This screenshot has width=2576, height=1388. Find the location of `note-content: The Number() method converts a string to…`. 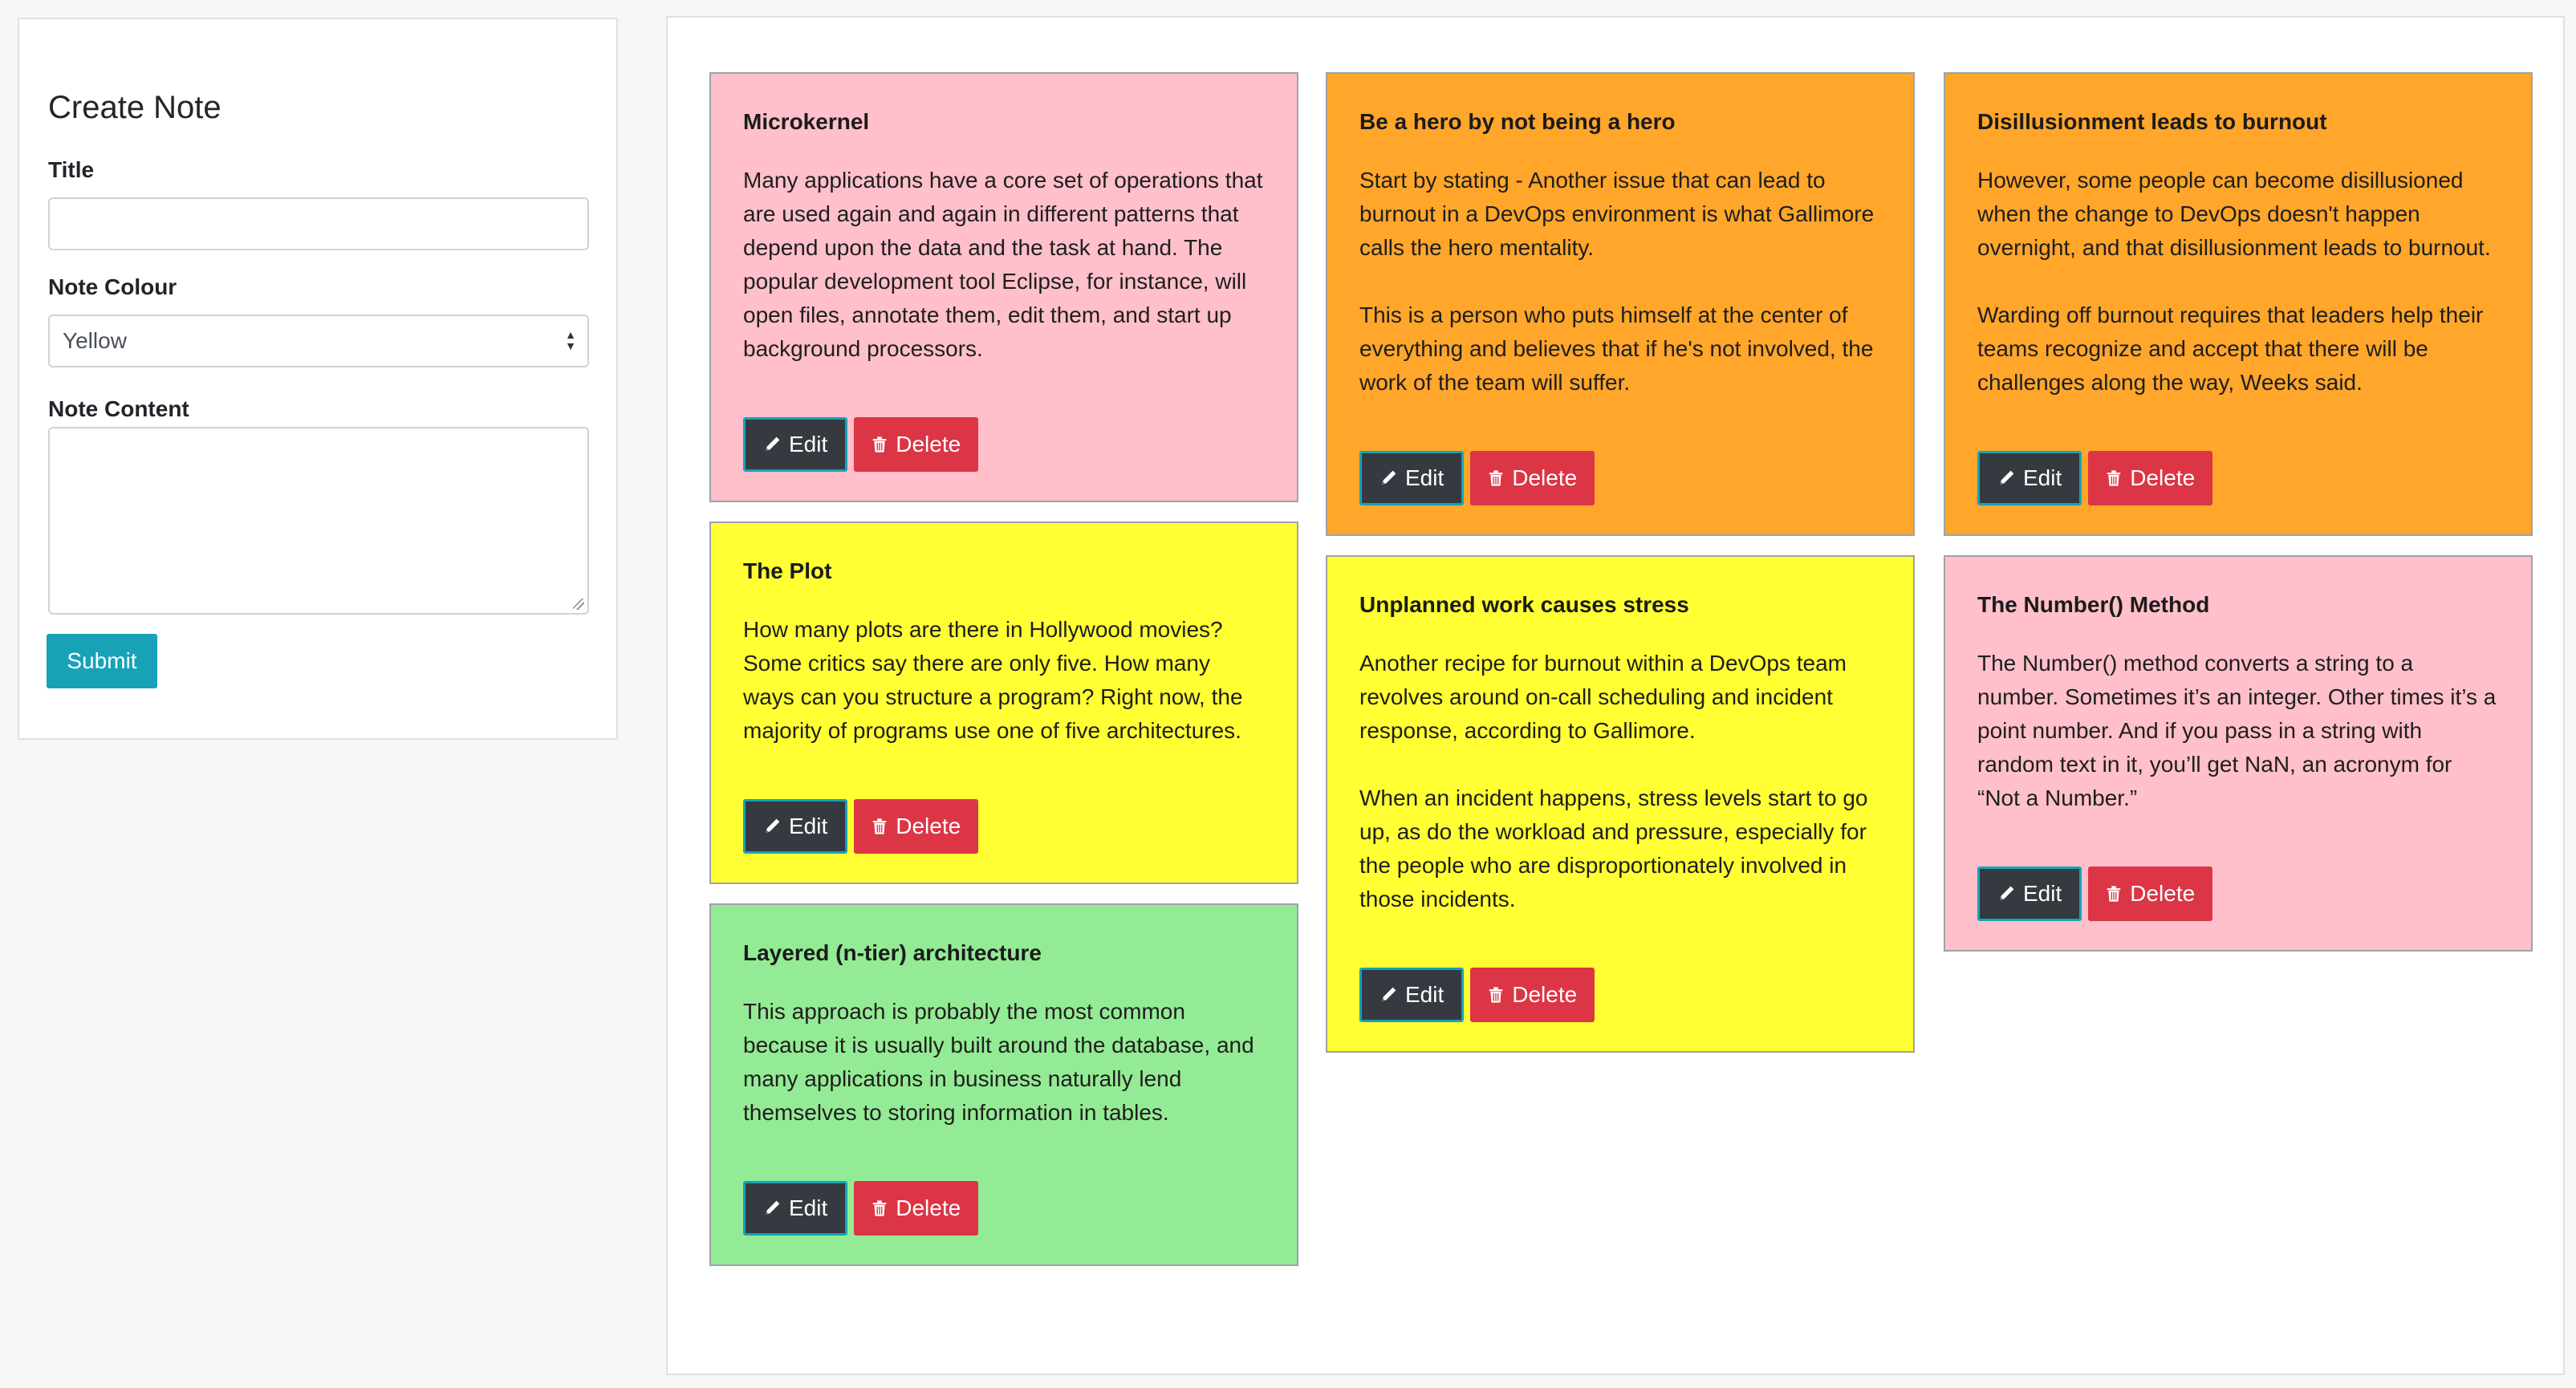

note-content: The Number() method converts a string to… is located at coordinates (2237, 730).